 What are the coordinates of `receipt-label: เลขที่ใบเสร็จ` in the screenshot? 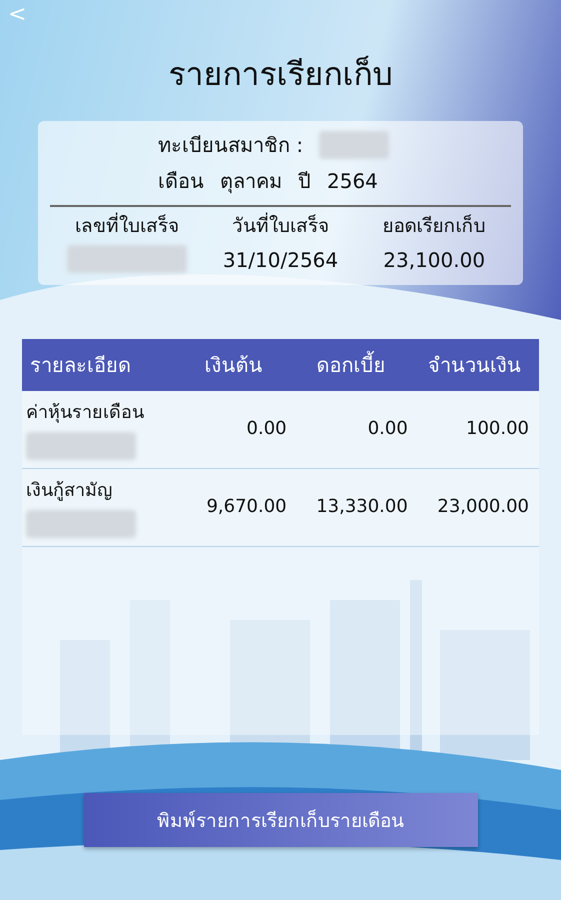 It's located at (126, 226).